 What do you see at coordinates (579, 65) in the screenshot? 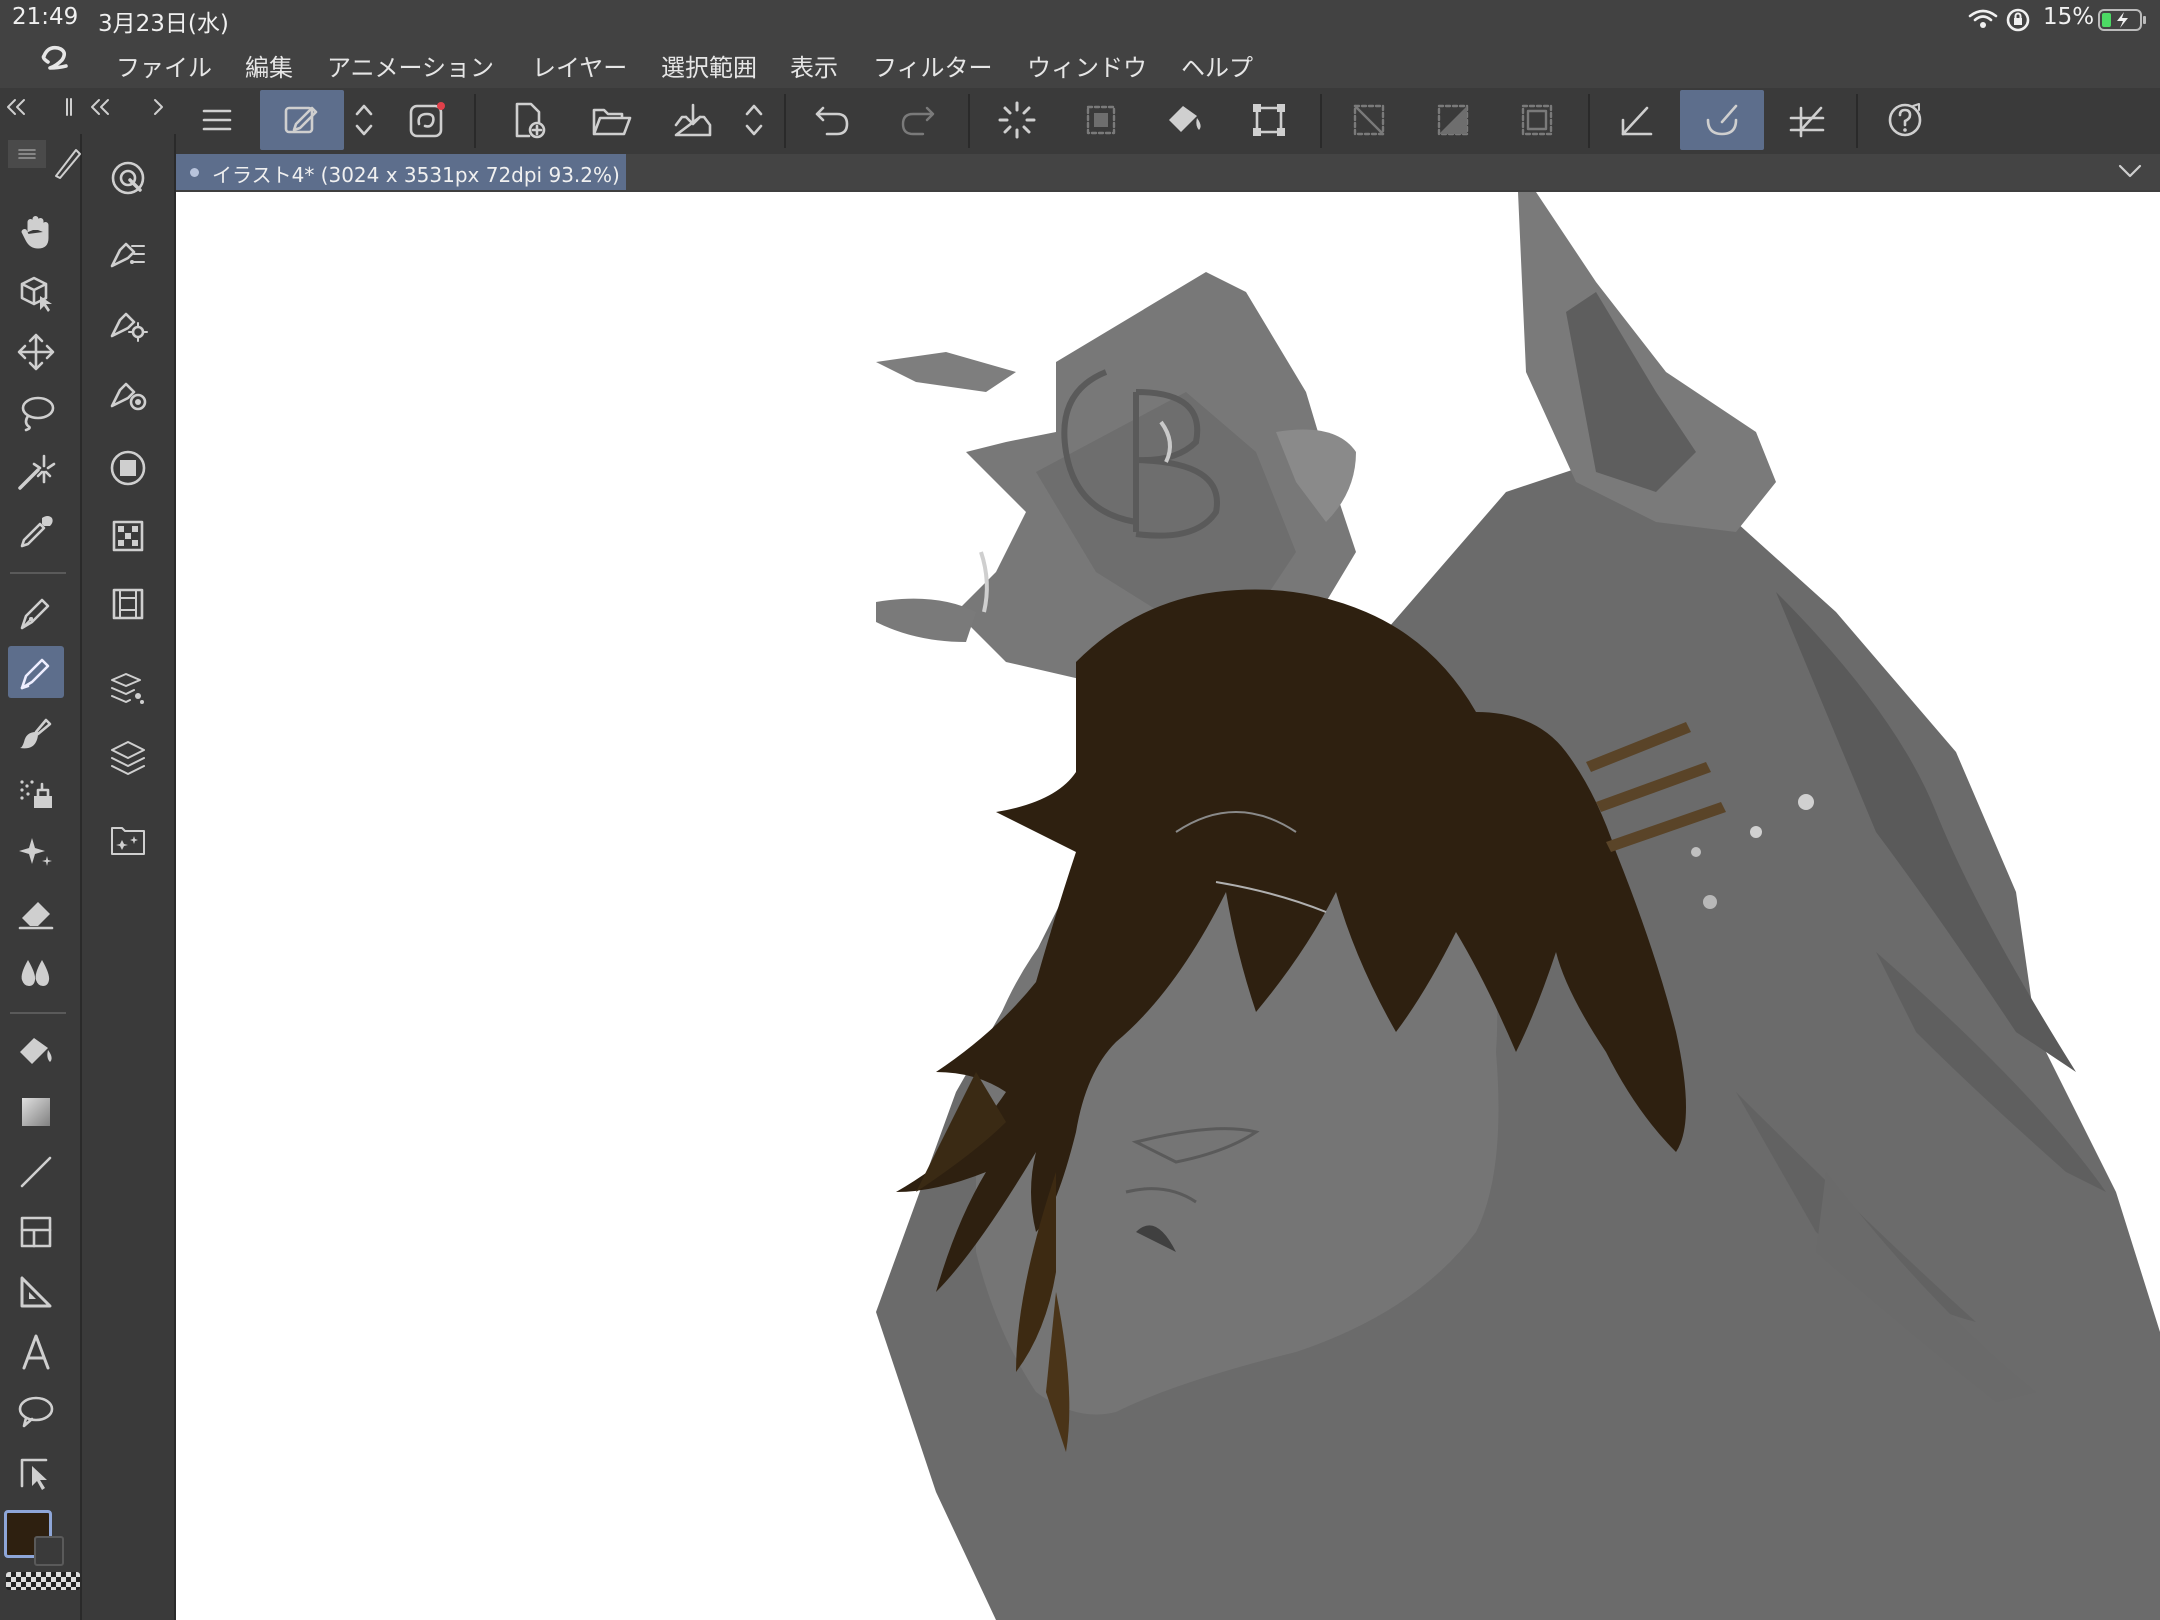
I see `menu-layer: レイヤー` at bounding box center [579, 65].